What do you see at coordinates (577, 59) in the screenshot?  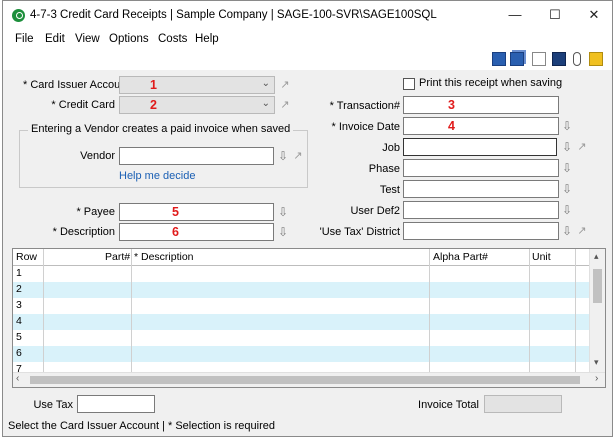 I see `attachment-icon` at bounding box center [577, 59].